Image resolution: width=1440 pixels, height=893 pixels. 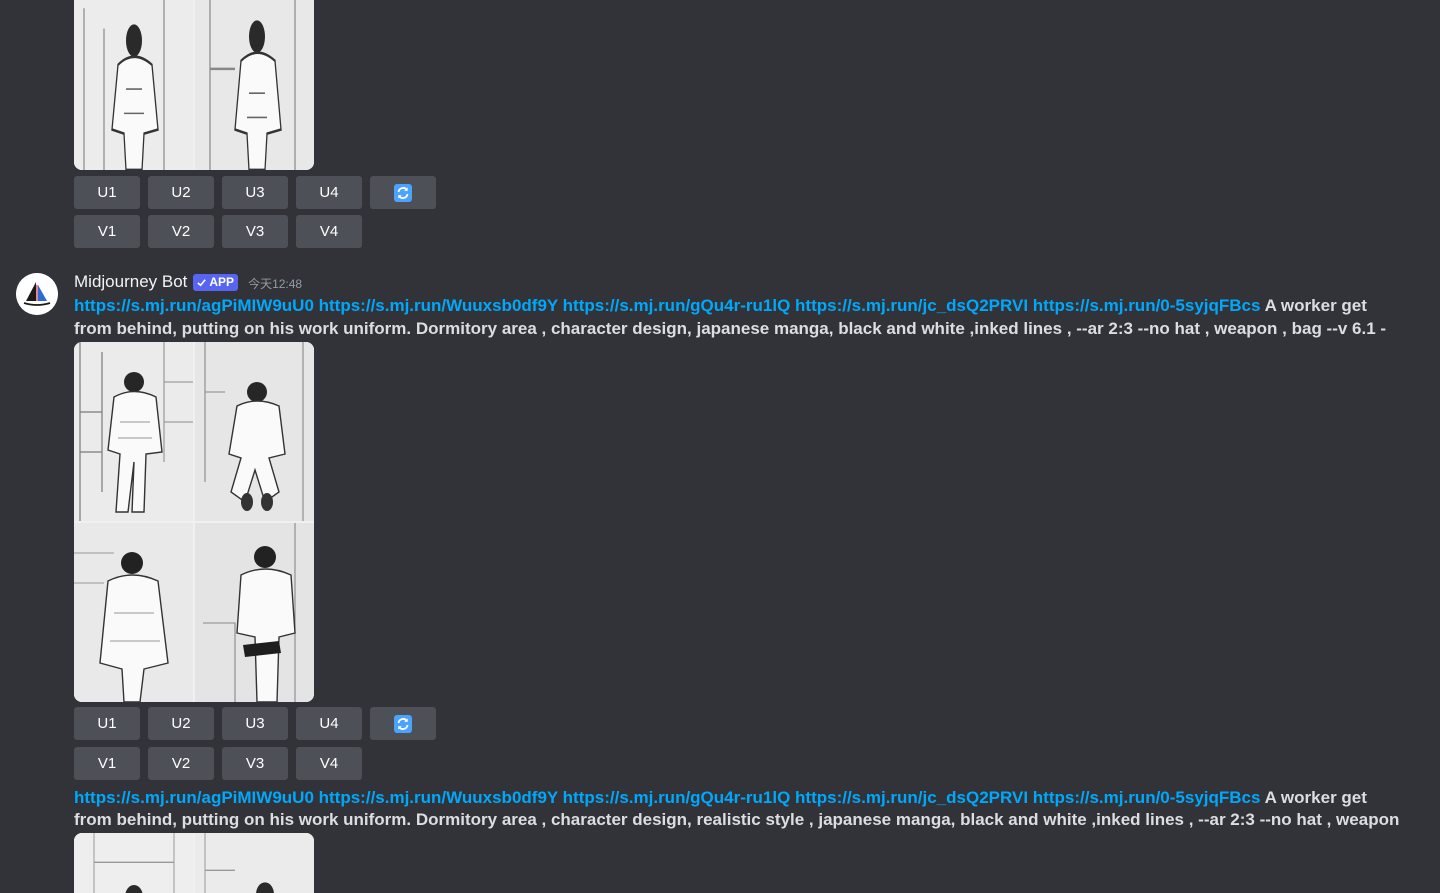 I want to click on timestamp: 今天12:48, so click(x=275, y=284).